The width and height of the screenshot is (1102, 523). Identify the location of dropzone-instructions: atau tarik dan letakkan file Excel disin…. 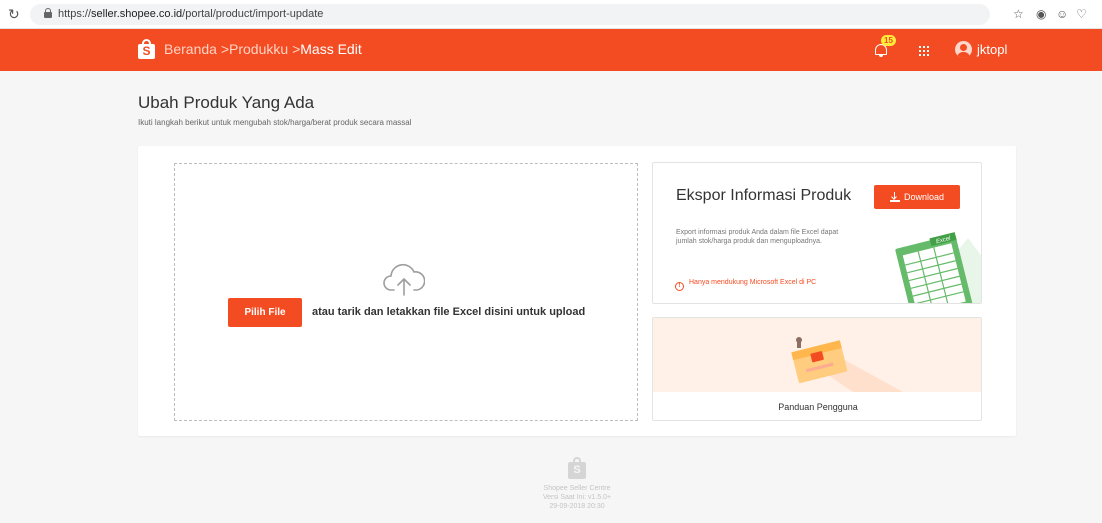
(449, 312).